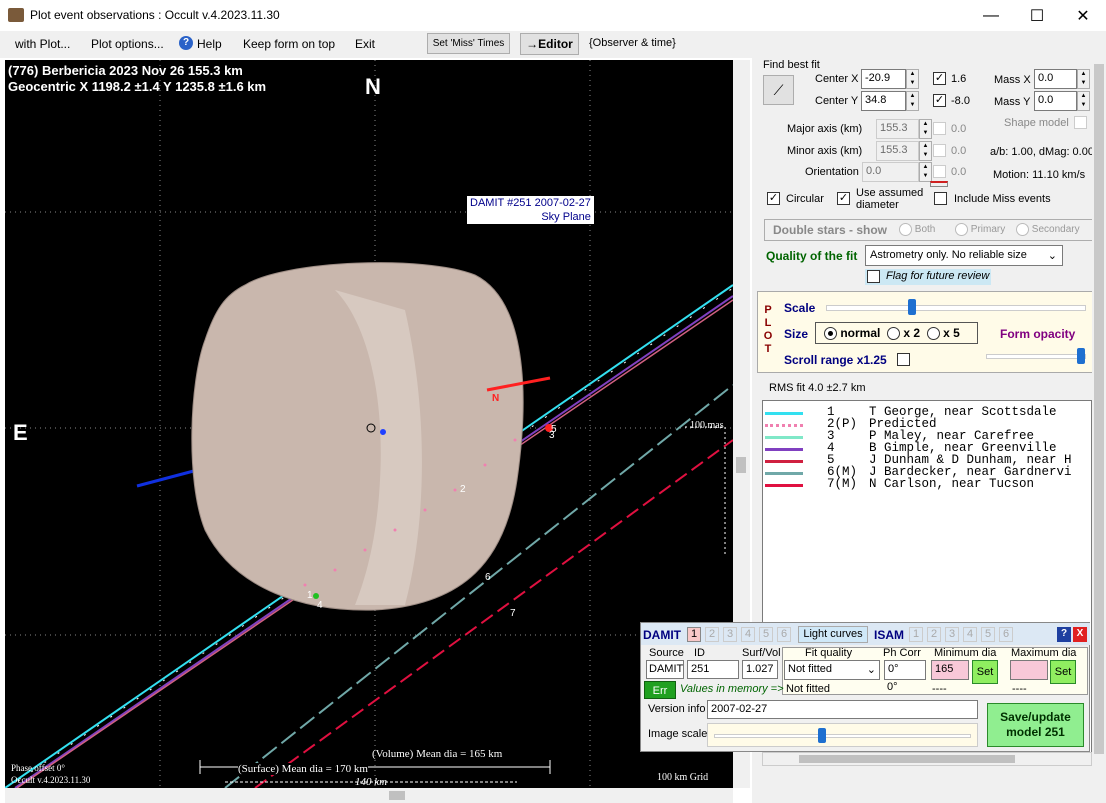 Image resolution: width=1106 pixels, height=803 pixels. Describe the element at coordinates (713, 669) in the screenshot. I see `id-field: 251` at that location.